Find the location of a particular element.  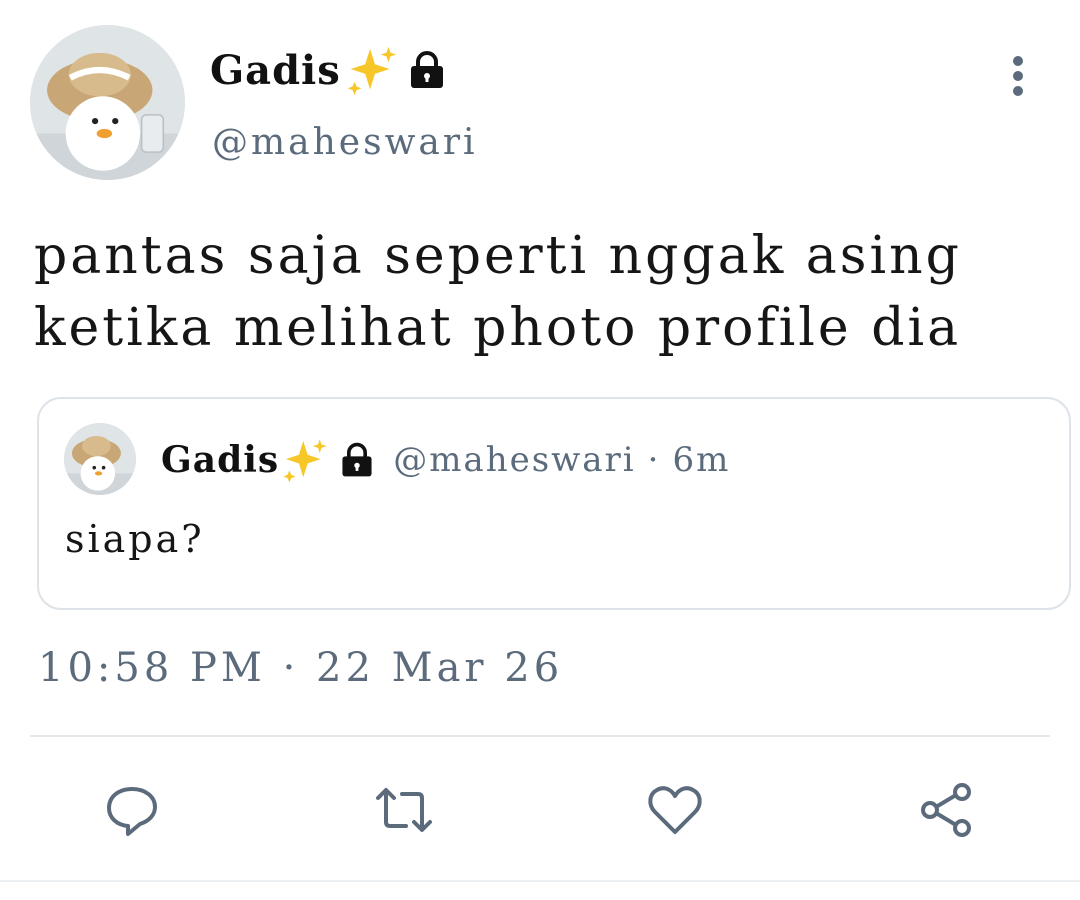

more-vertical-icon is located at coordinates (1018, 76).